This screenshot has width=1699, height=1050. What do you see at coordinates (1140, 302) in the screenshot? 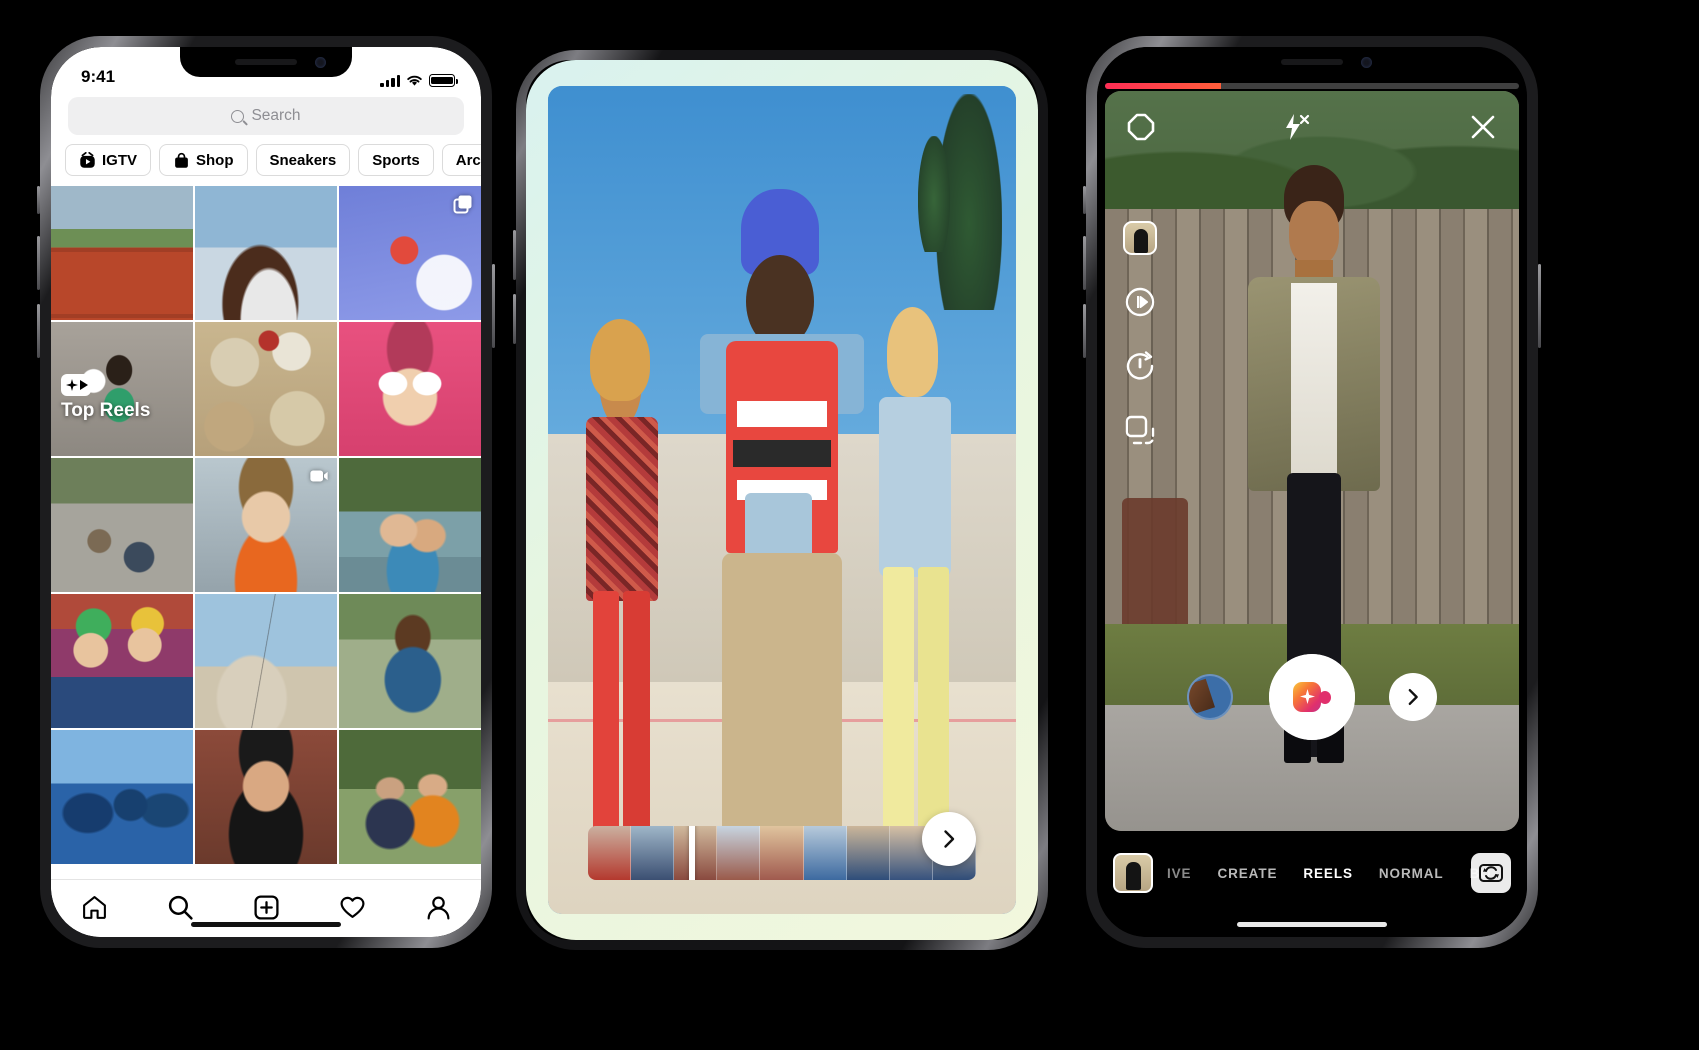
I see `speed-button` at bounding box center [1140, 302].